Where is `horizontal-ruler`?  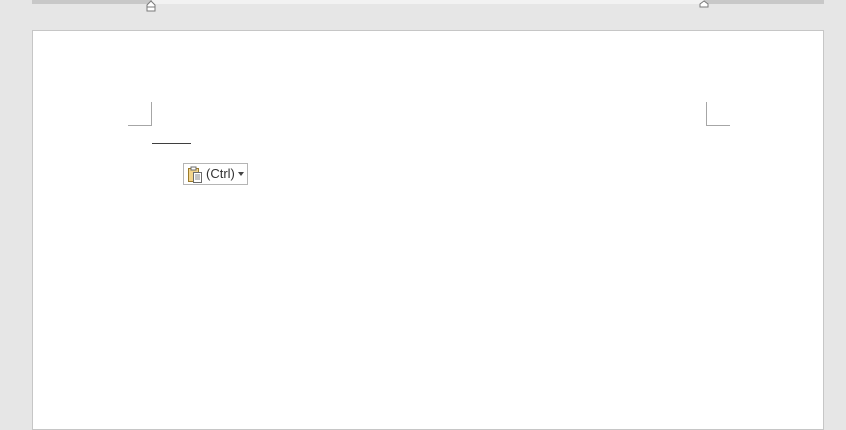
horizontal-ruler is located at coordinates (428, 6).